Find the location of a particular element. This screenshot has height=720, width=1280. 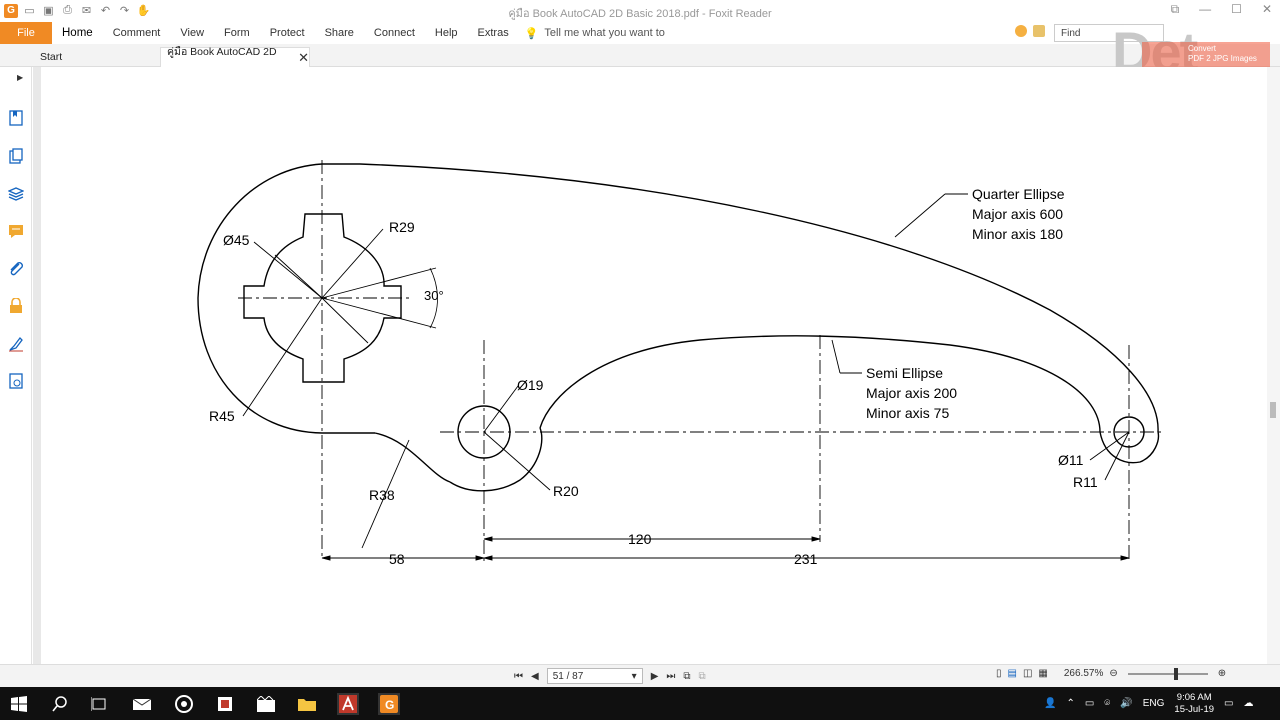

close-icon: ✕ is located at coordinates (1267, 9).